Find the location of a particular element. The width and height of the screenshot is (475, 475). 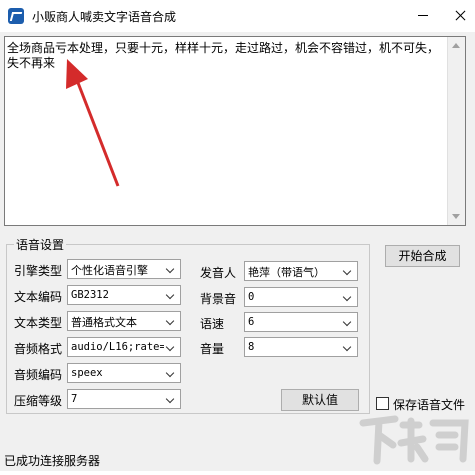

volume-label: 音量 is located at coordinates (212, 349).